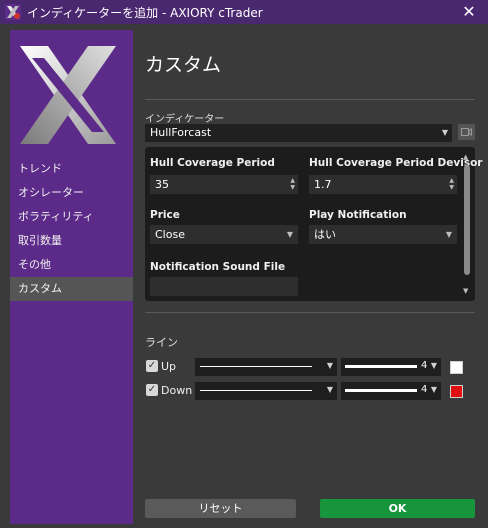  What do you see at coordinates (177, 390) in the screenshot?
I see `down-label: Down` at bounding box center [177, 390].